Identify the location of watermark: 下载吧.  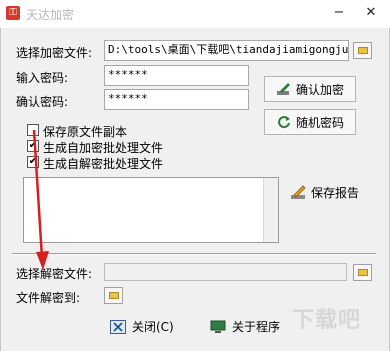
(327, 320).